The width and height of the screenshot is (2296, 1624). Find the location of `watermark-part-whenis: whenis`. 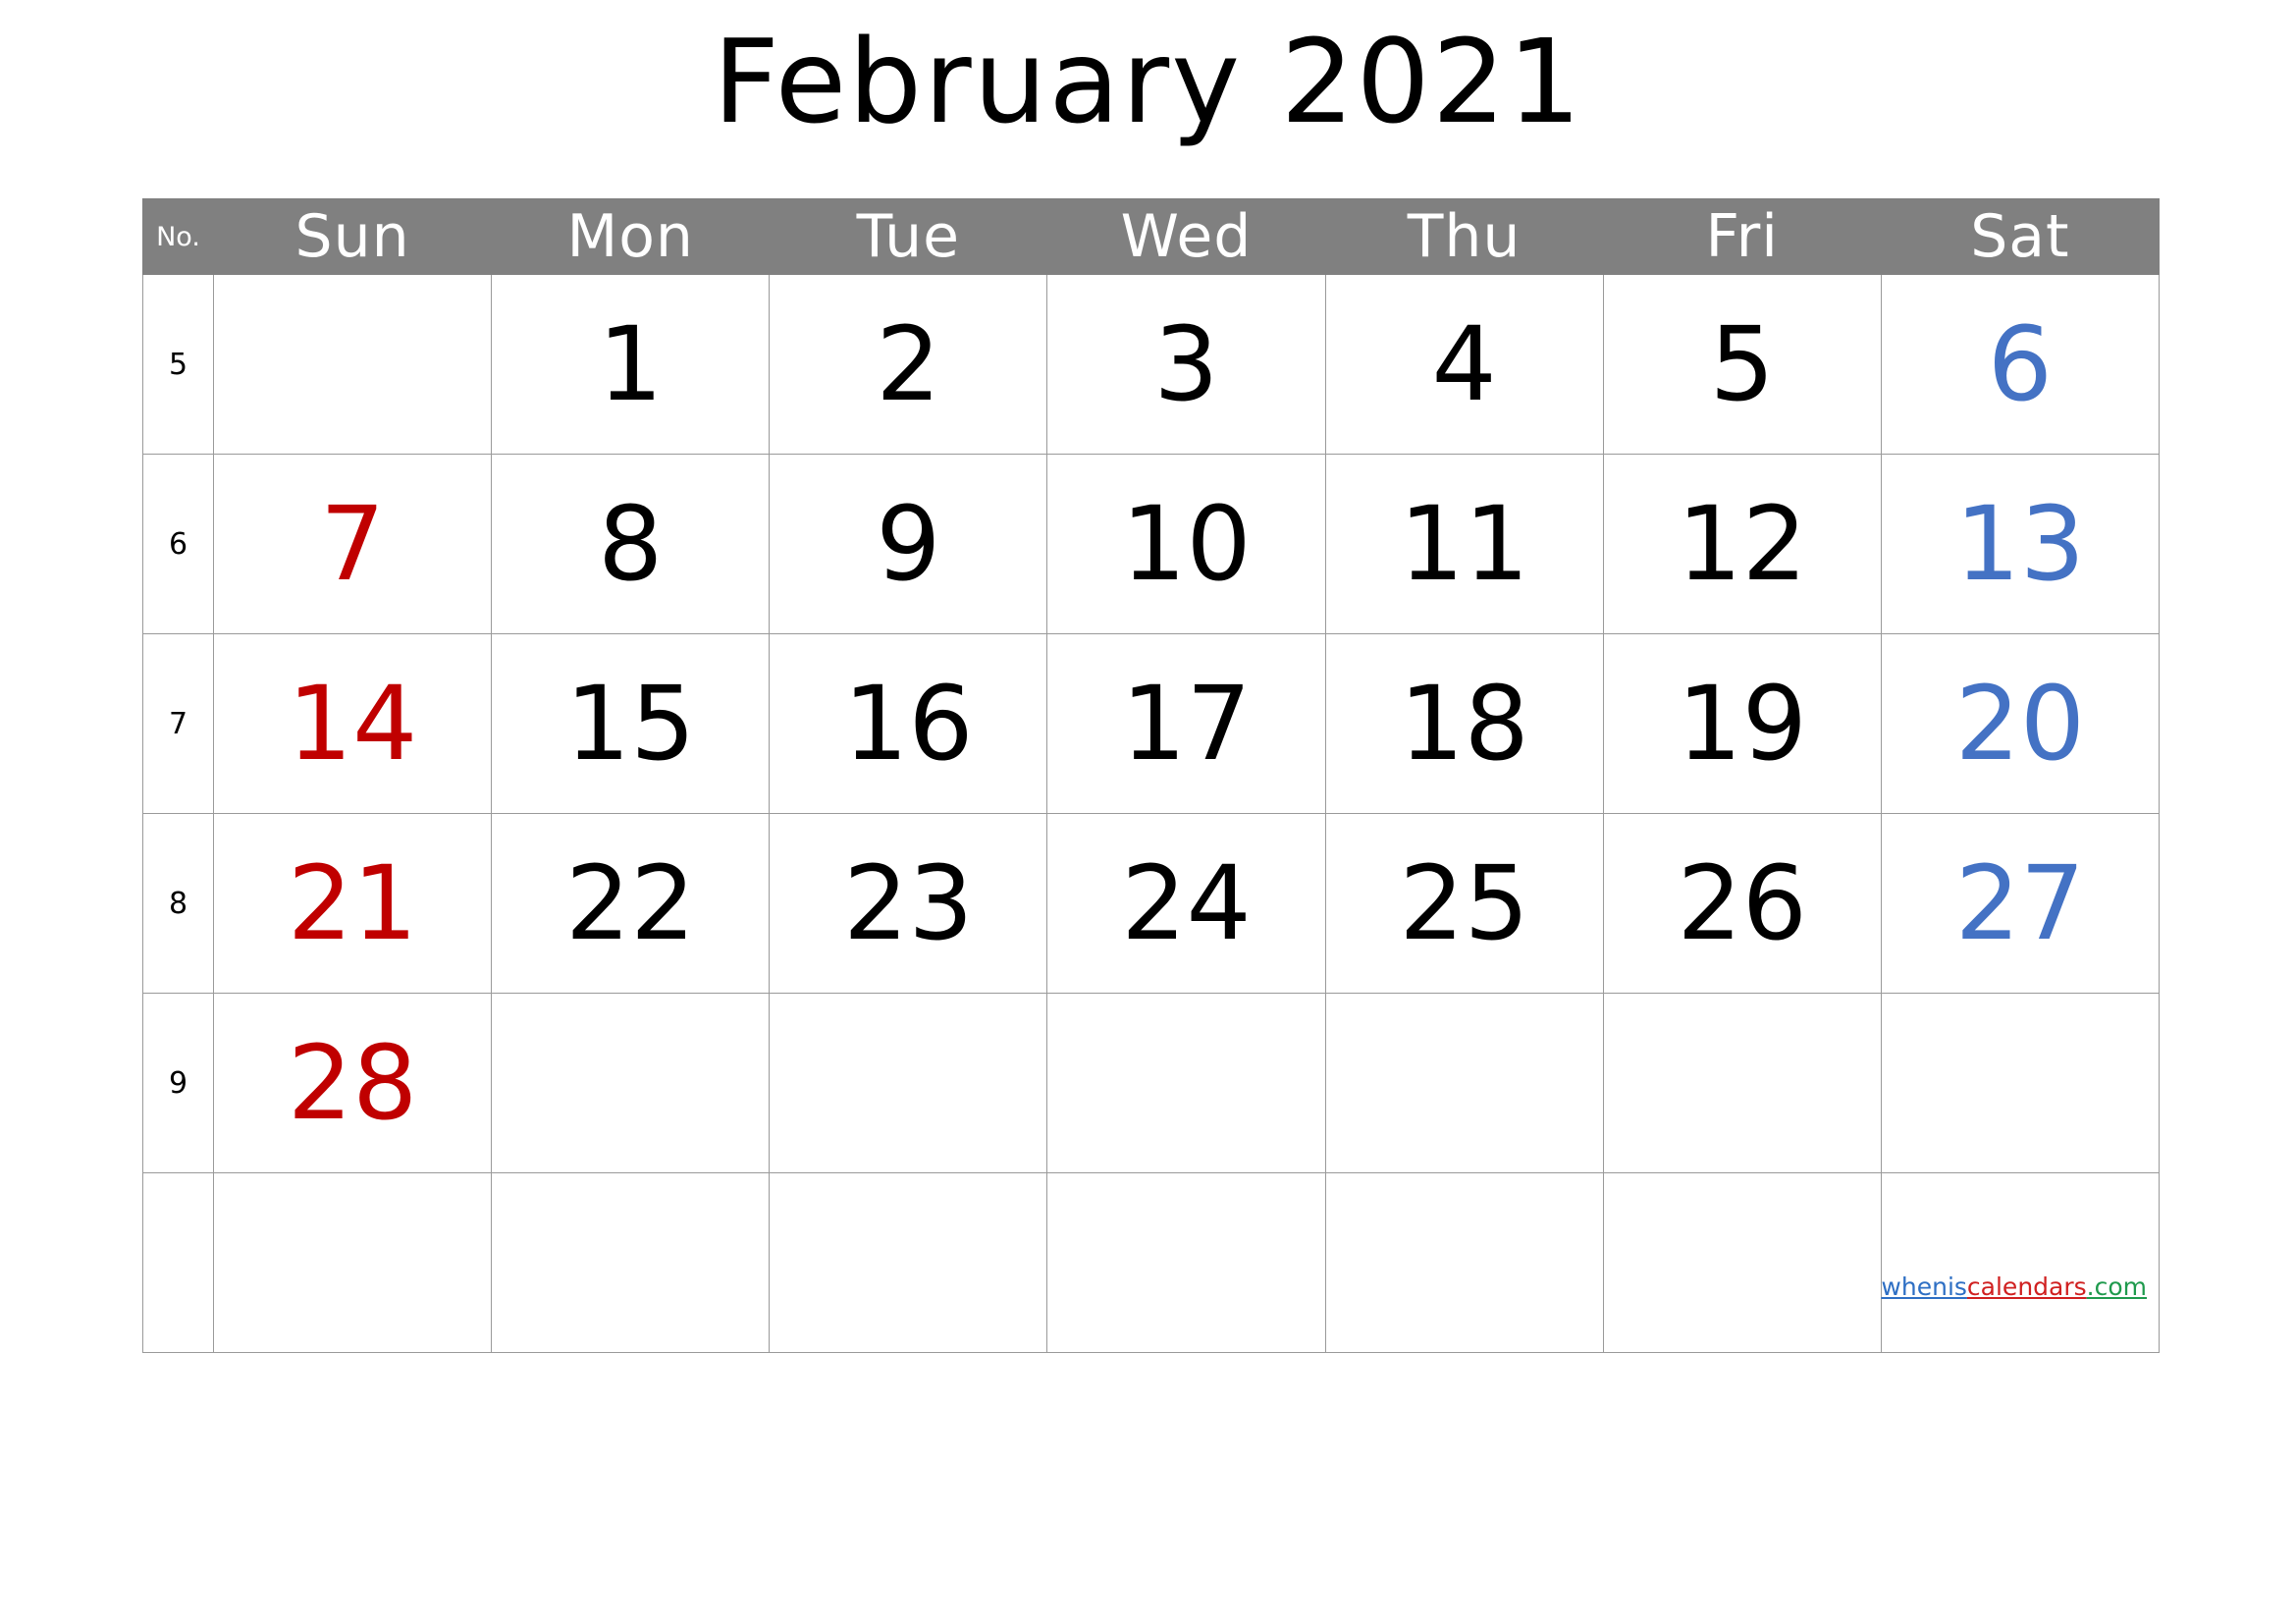

watermark-part-whenis: whenis is located at coordinates (1924, 1286).